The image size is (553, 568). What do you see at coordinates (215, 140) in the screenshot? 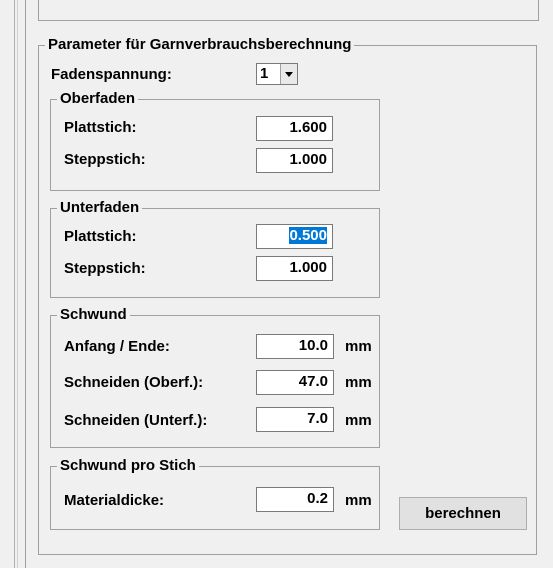
I see `upper-thread-group: Oberfaden` at bounding box center [215, 140].